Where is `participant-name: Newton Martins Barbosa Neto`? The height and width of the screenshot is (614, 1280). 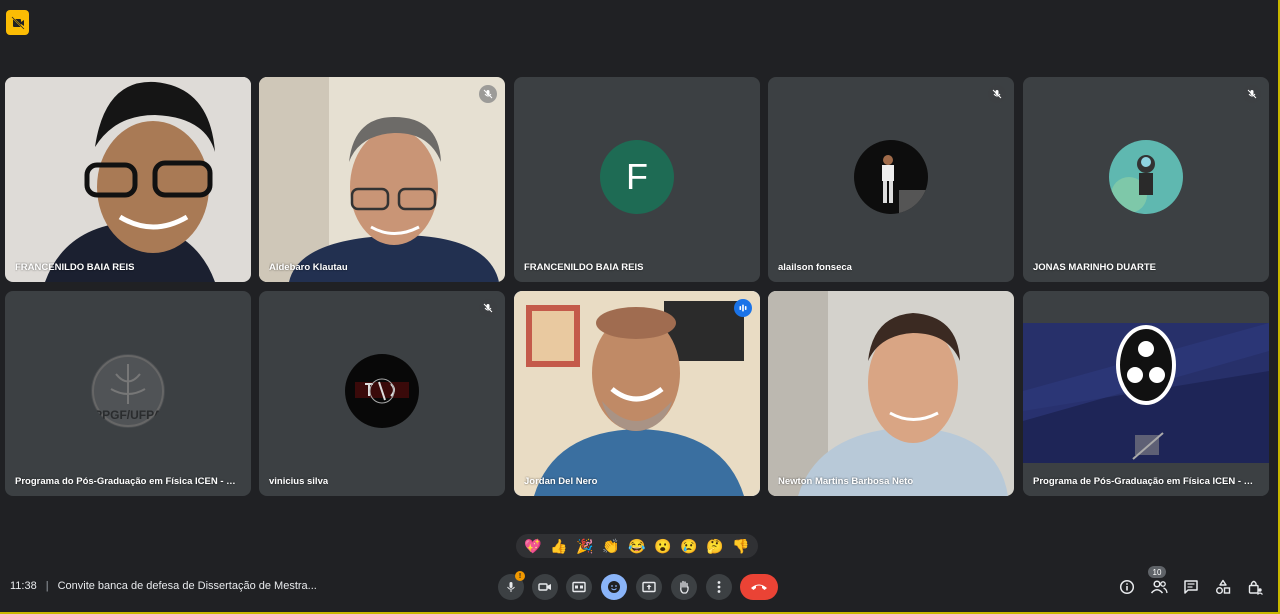
participant-name: Newton Martins Barbosa Neto is located at coordinates (846, 481).